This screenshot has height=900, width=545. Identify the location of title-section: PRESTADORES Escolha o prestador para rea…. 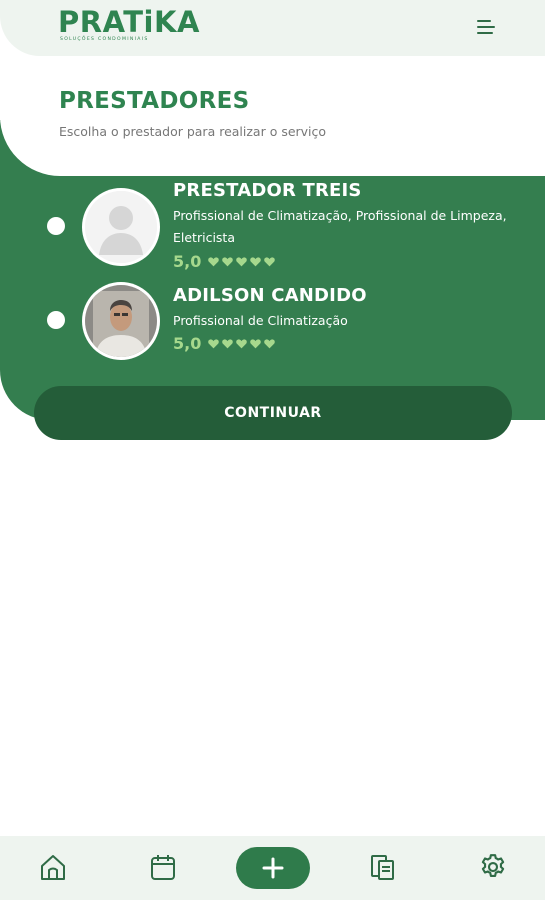
(272, 116).